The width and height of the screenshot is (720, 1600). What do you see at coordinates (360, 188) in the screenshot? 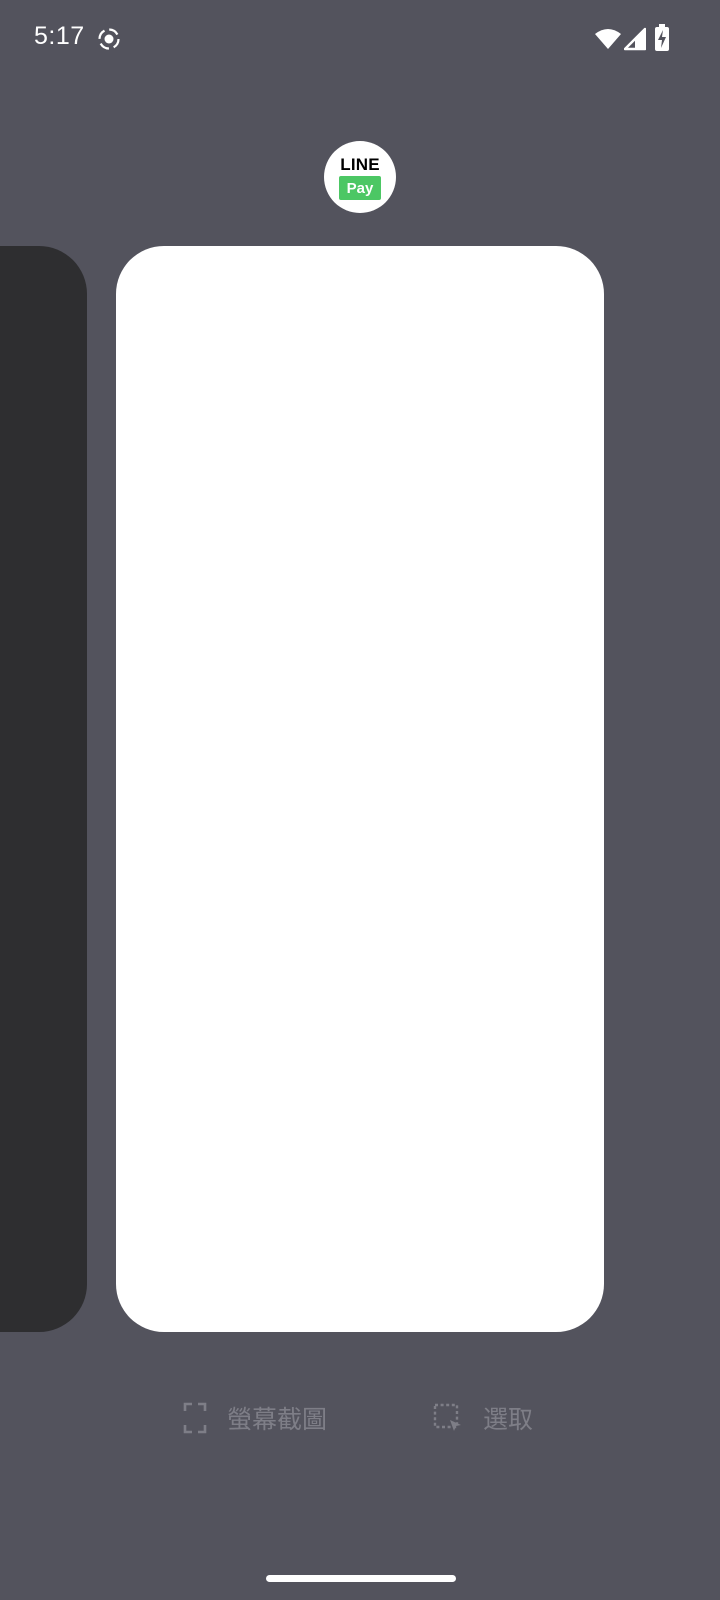
I see `app-logo-pay-badge: Pay` at bounding box center [360, 188].